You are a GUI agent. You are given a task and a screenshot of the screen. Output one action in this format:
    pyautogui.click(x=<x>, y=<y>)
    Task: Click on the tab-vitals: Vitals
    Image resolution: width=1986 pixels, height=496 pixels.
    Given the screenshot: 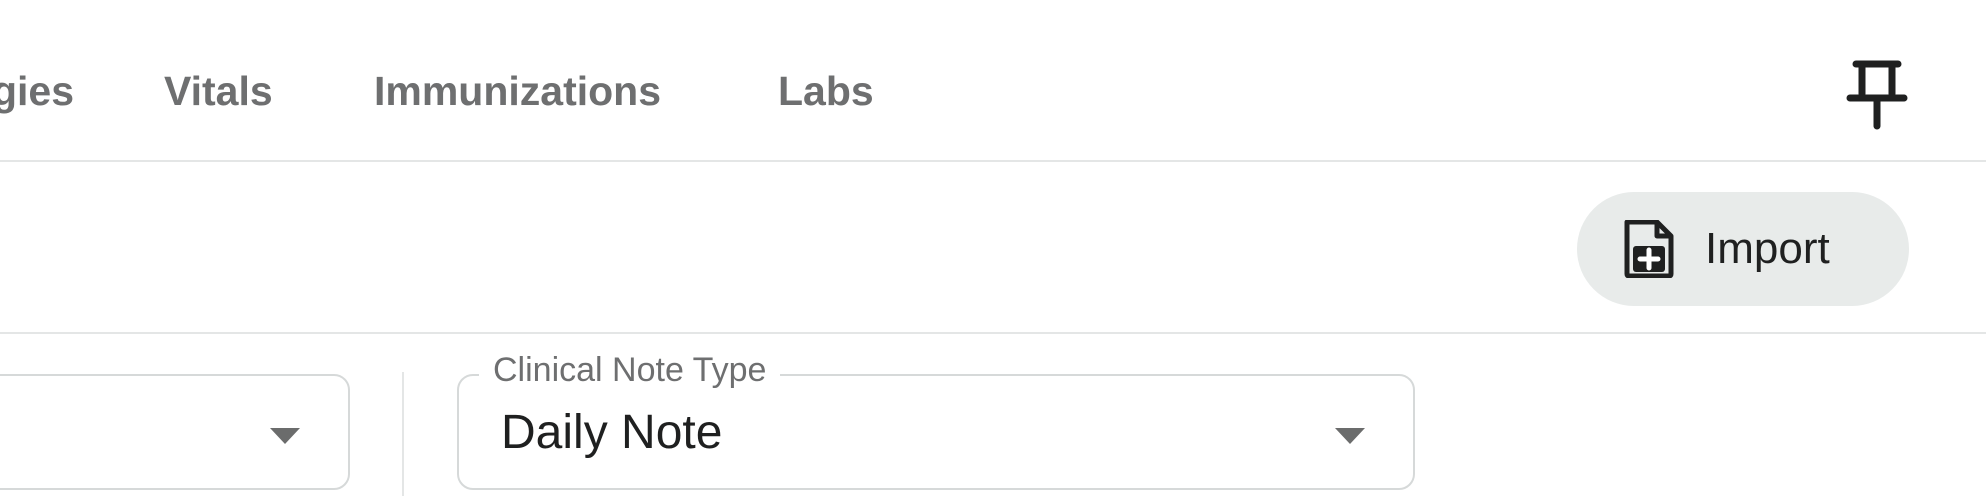 What is the action you would take?
    pyautogui.click(x=218, y=91)
    